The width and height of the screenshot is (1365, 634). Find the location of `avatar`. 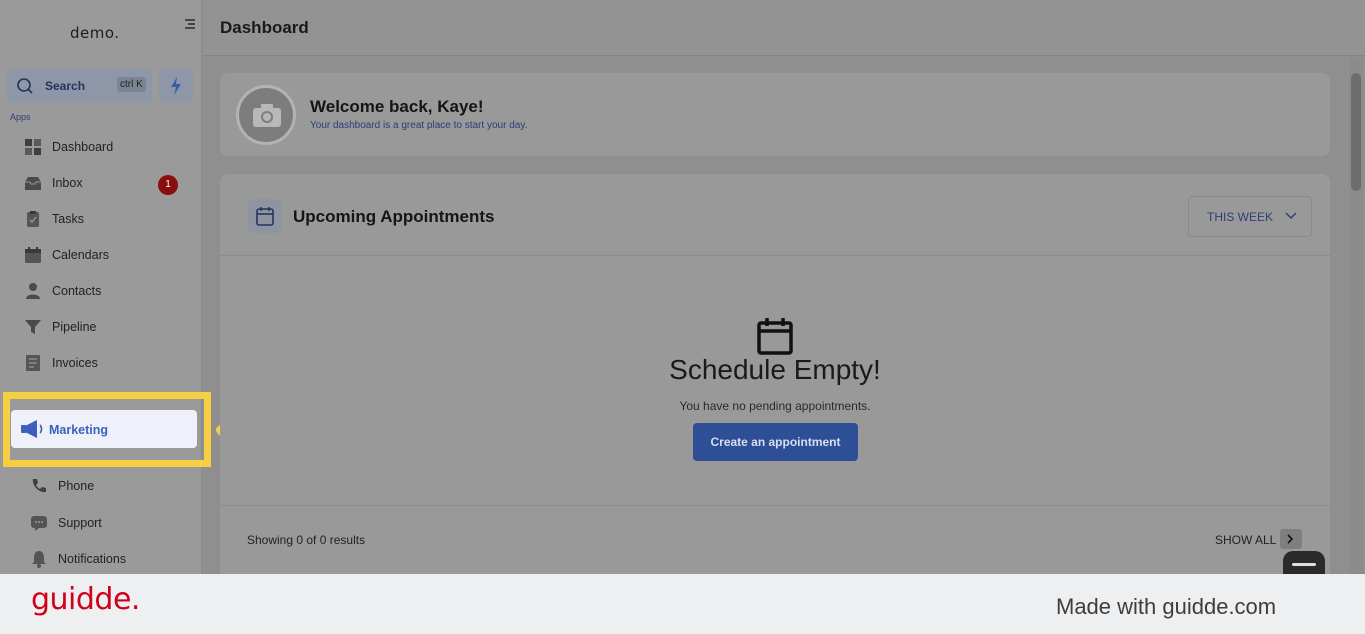

avatar is located at coordinates (266, 115).